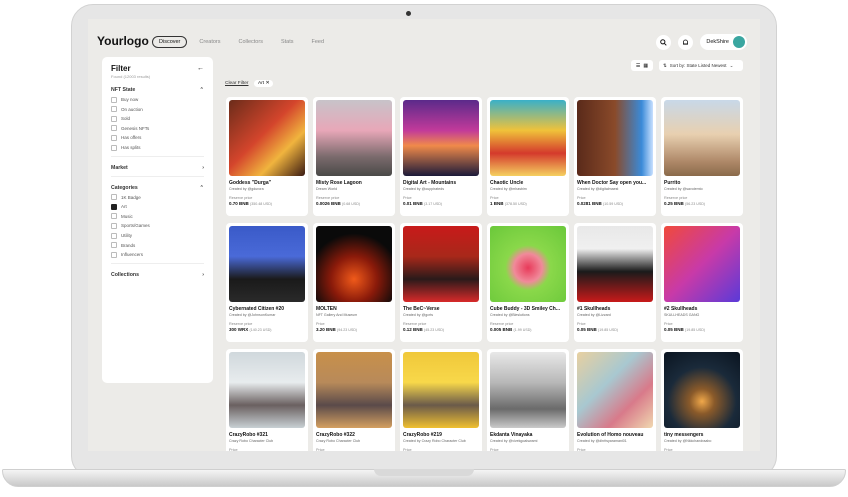  What do you see at coordinates (701, 65) in the screenshot?
I see `sort-dropdown: ⇅ Sort by: State Listed Newest ⌄` at bounding box center [701, 65].